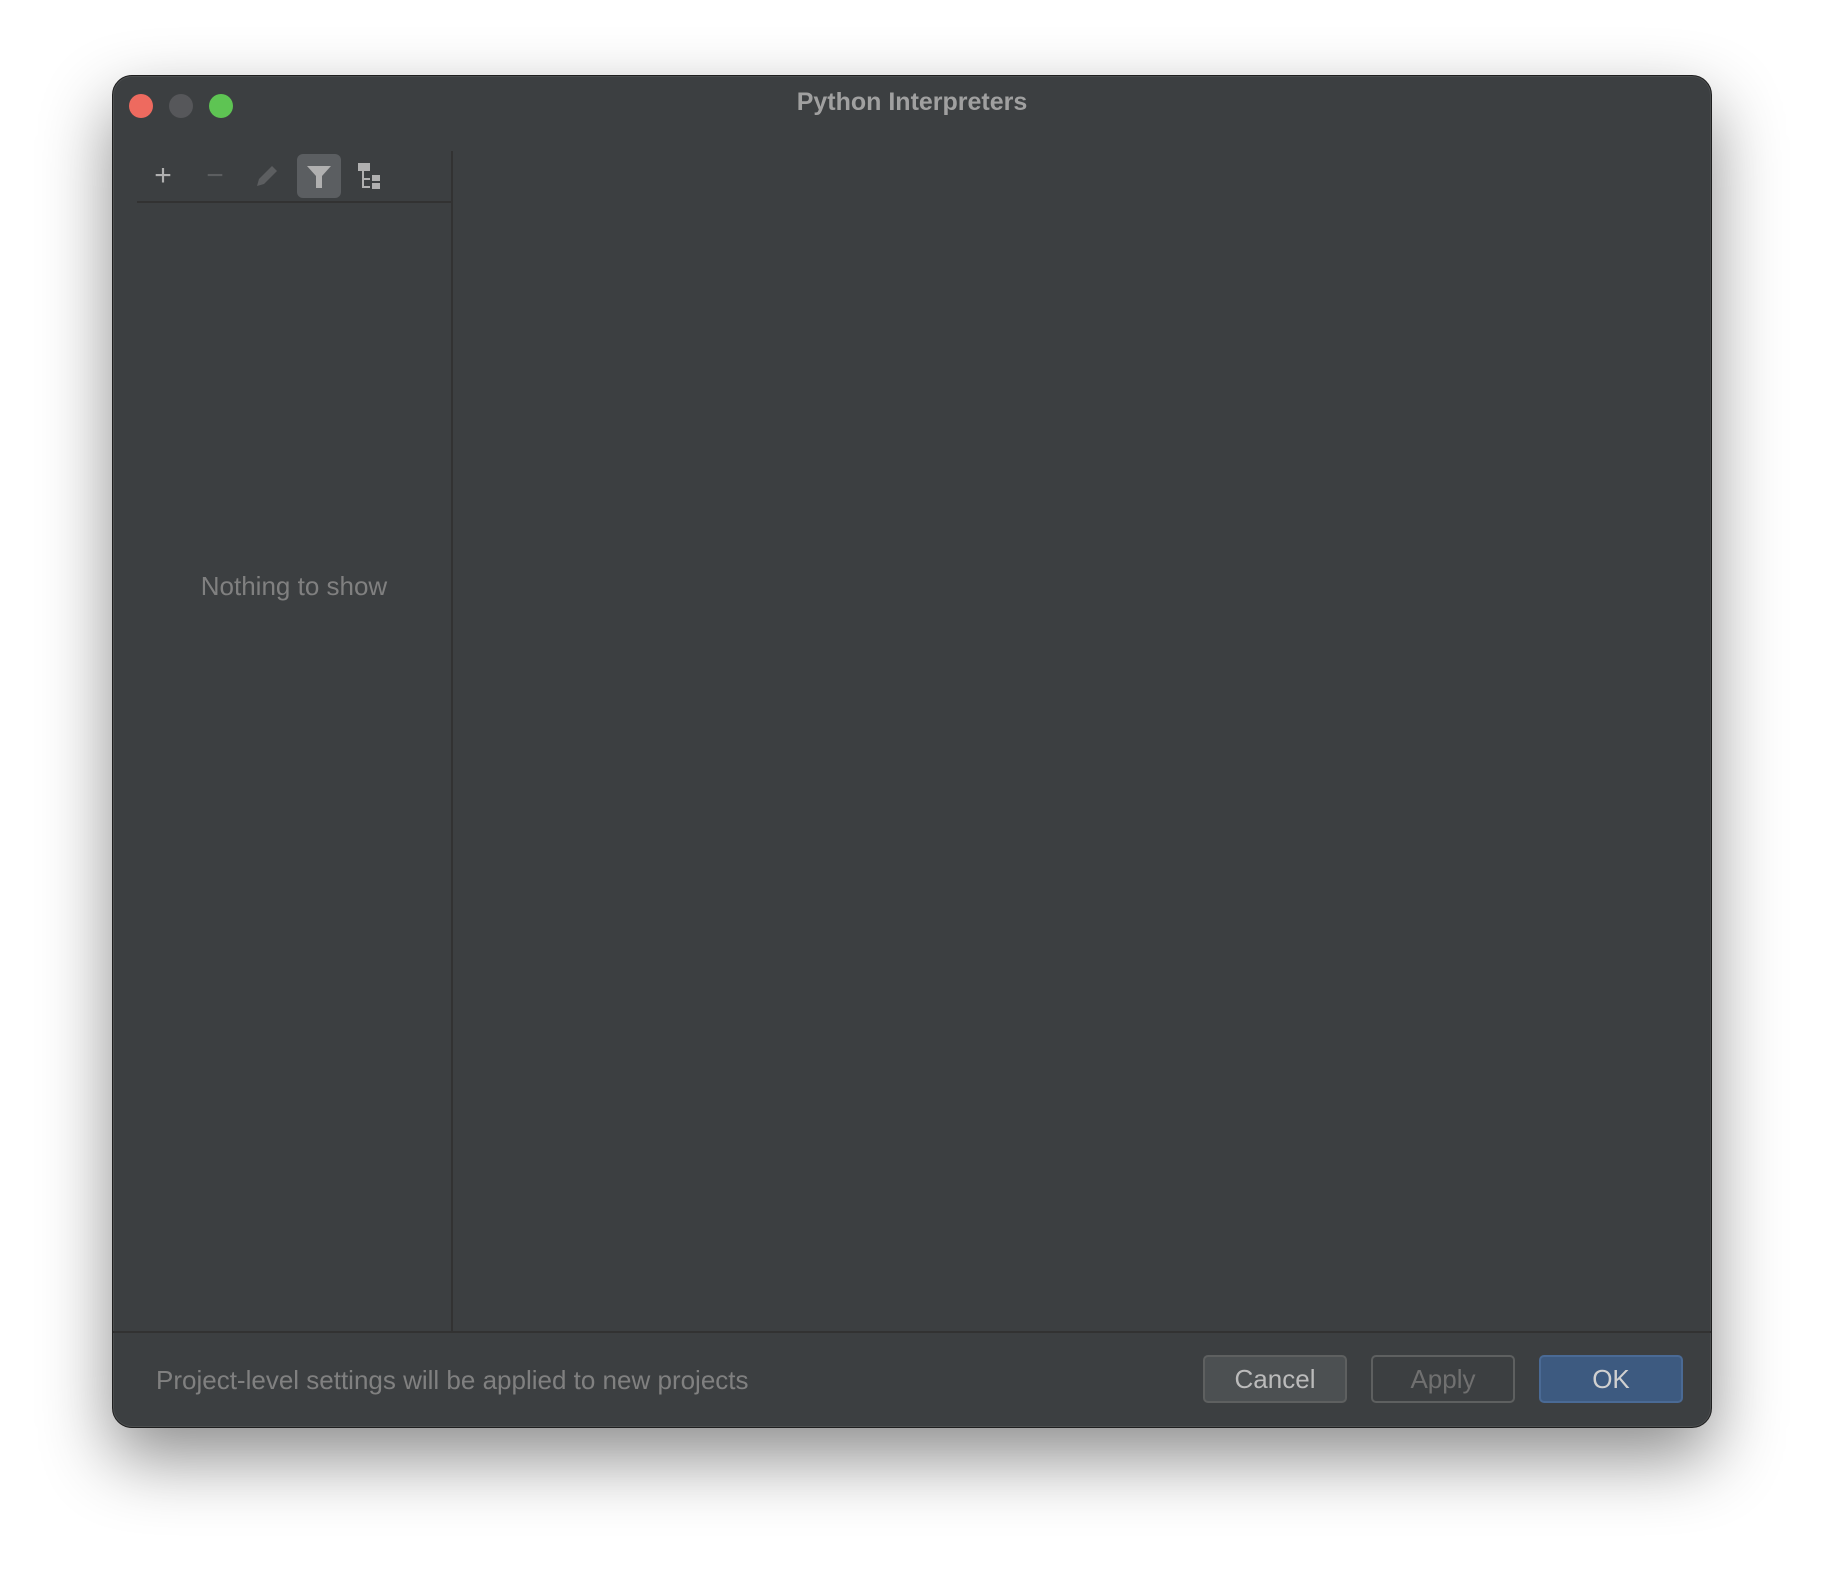  I want to click on filter-button, so click(319, 176).